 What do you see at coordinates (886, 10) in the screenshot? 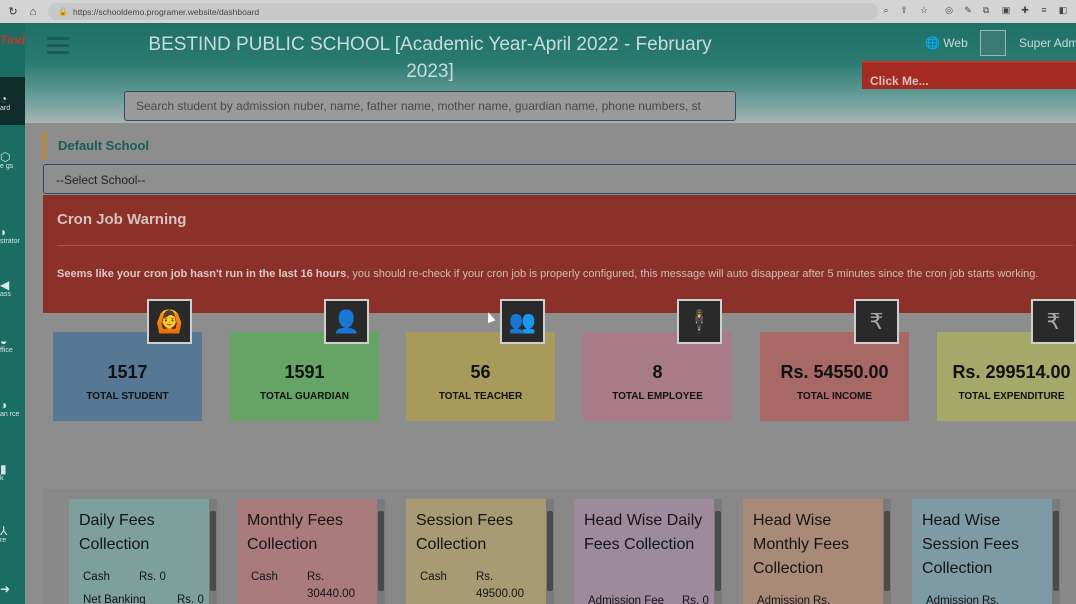
I see `zoom-icon: ⌕` at bounding box center [886, 10].